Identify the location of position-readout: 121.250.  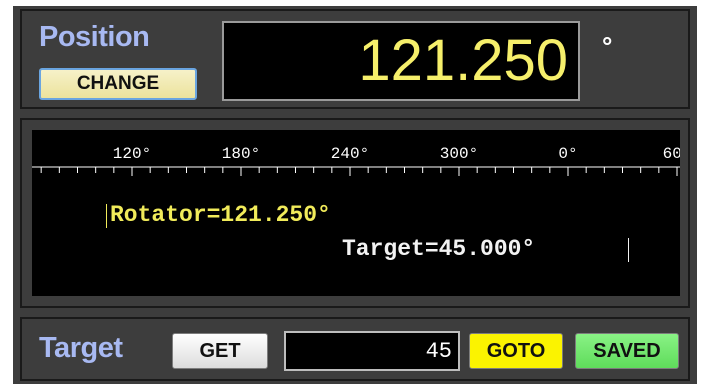
(401, 61).